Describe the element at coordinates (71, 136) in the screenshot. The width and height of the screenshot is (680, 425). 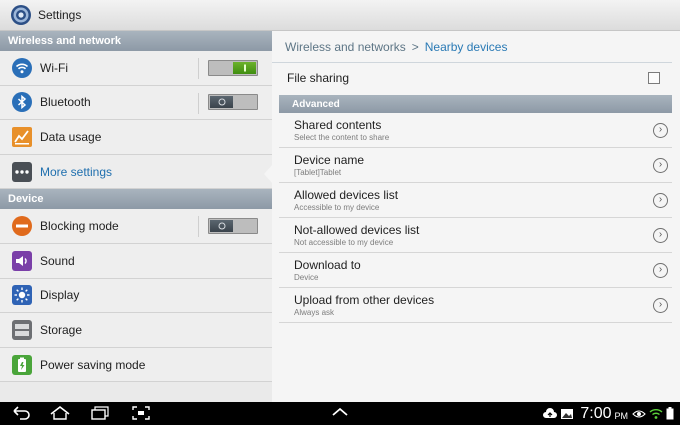
I see `data-usage-label: Data usage` at that location.